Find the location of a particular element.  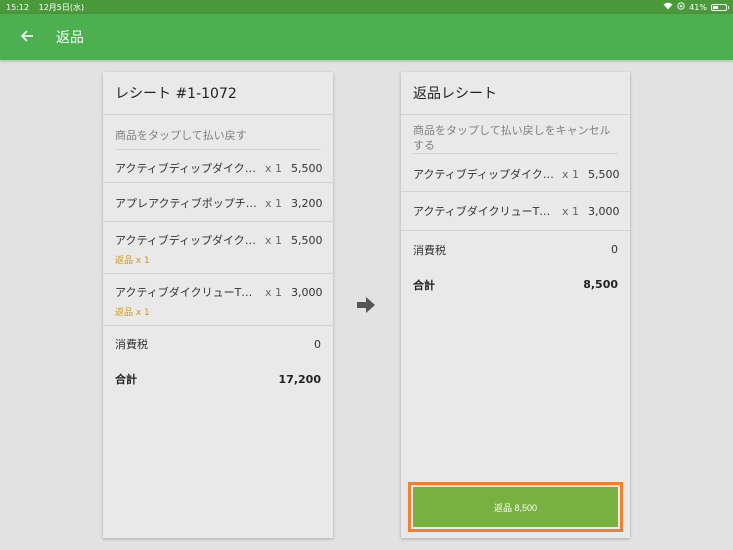

return-button: 返品 8,500 is located at coordinates (515, 507).